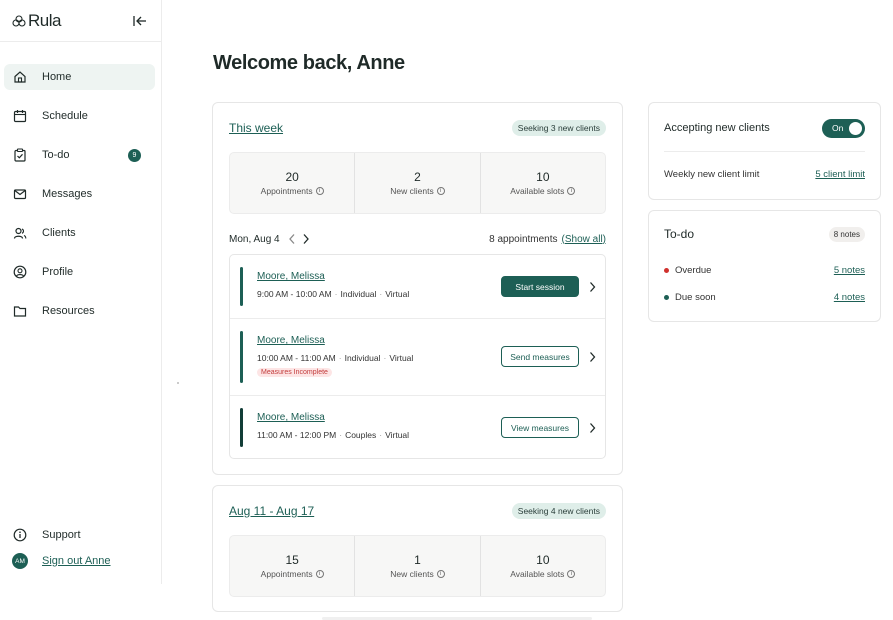 This screenshot has width=893, height=620. I want to click on todo-row-label: Overdue, so click(693, 270).